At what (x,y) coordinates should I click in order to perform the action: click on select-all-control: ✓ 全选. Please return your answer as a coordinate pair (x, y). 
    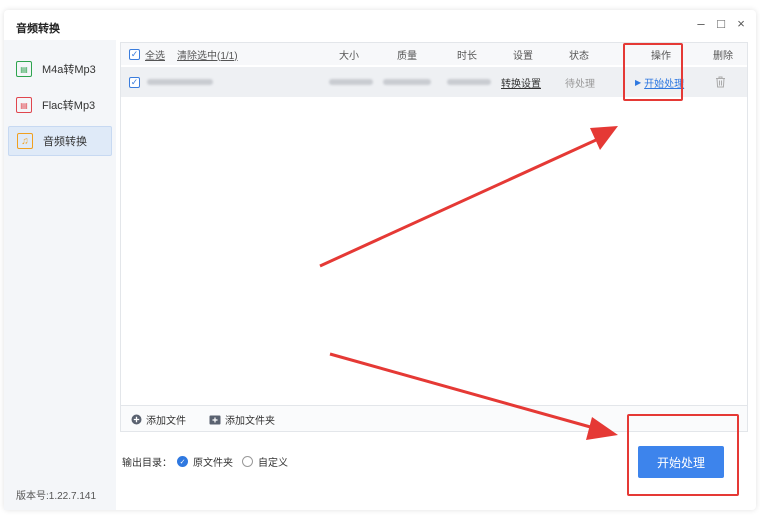
    Looking at the image, I should click on (147, 54).